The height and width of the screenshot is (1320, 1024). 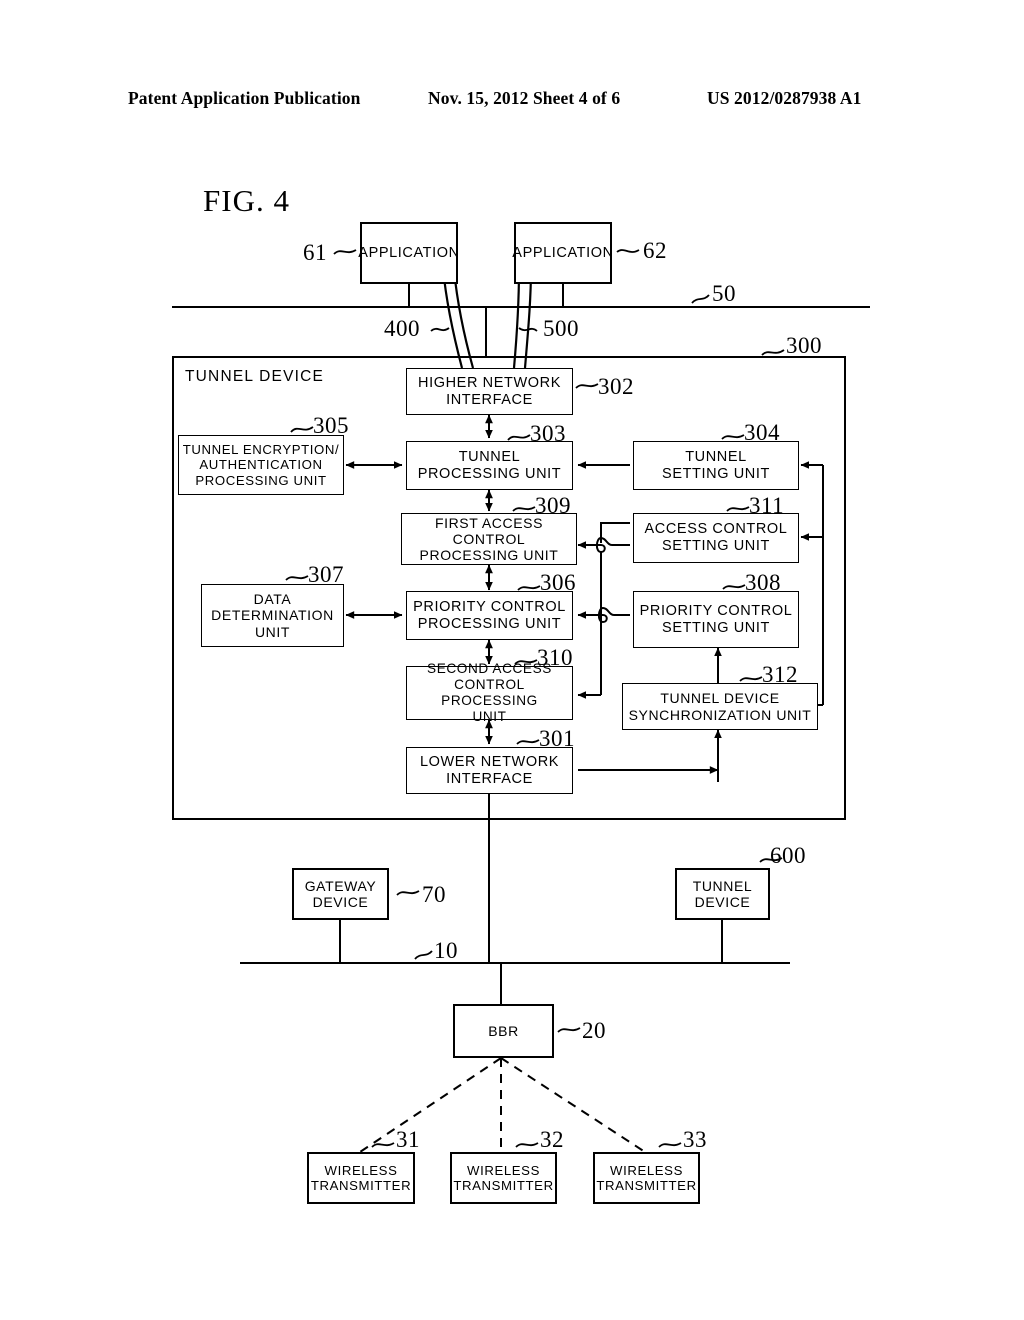 I want to click on ref-307: 307, so click(x=326, y=574).